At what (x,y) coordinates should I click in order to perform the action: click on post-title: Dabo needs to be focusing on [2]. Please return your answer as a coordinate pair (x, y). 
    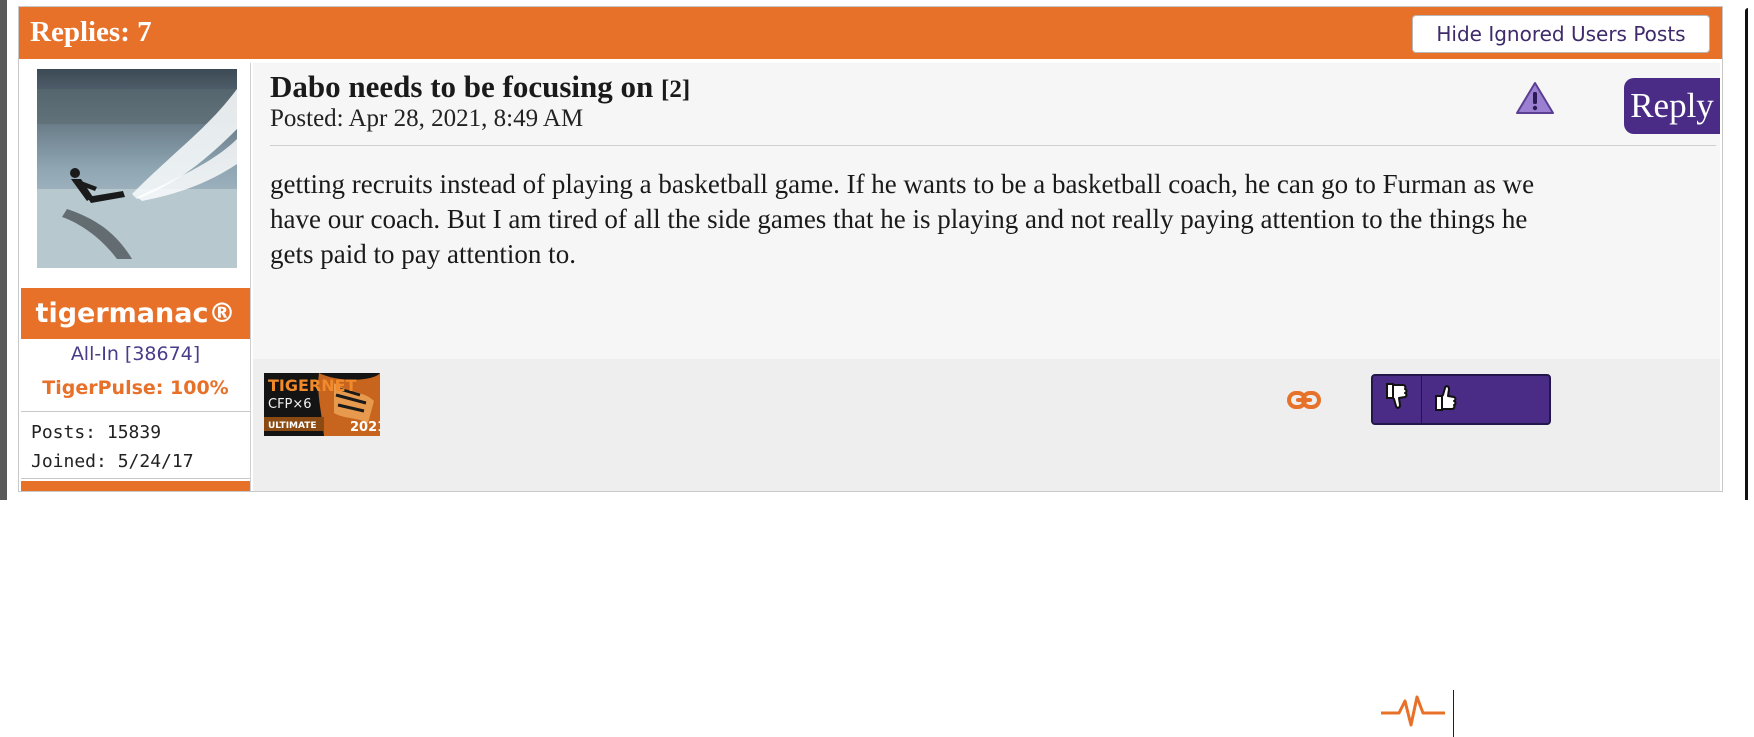
    Looking at the image, I should click on (480, 87).